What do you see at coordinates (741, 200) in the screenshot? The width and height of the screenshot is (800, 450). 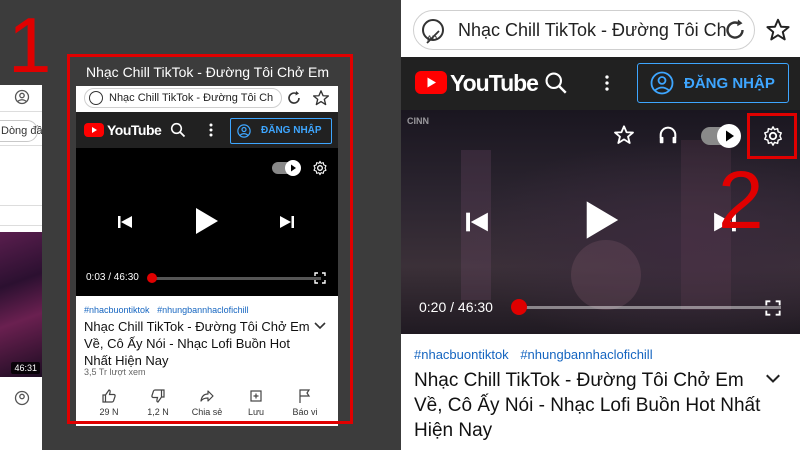 I see `step-number-2: 2` at bounding box center [741, 200].